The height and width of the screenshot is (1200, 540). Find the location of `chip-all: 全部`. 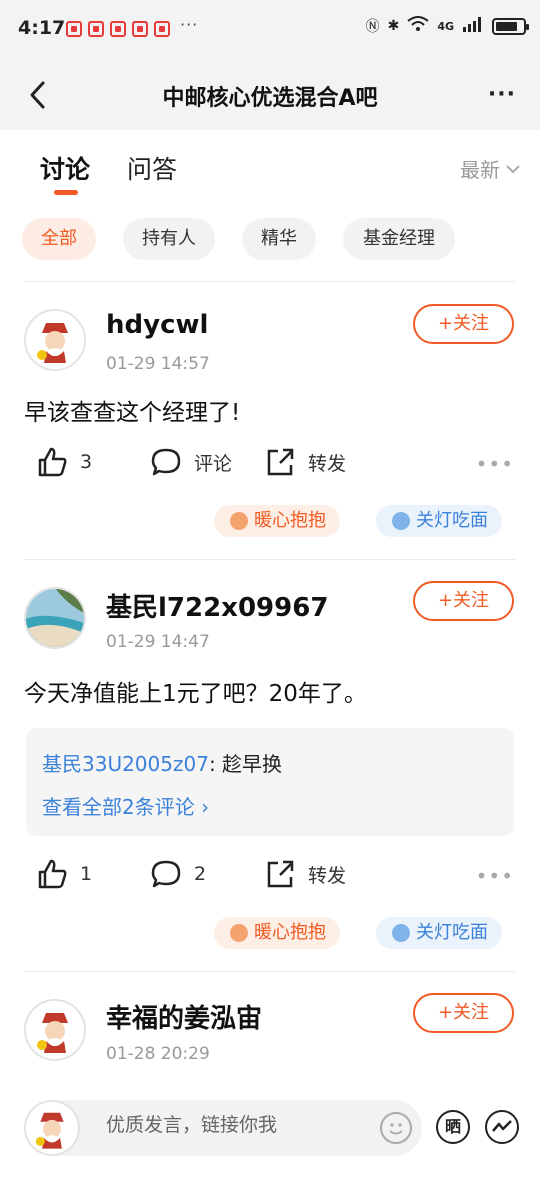

chip-all: 全部 is located at coordinates (59, 239).